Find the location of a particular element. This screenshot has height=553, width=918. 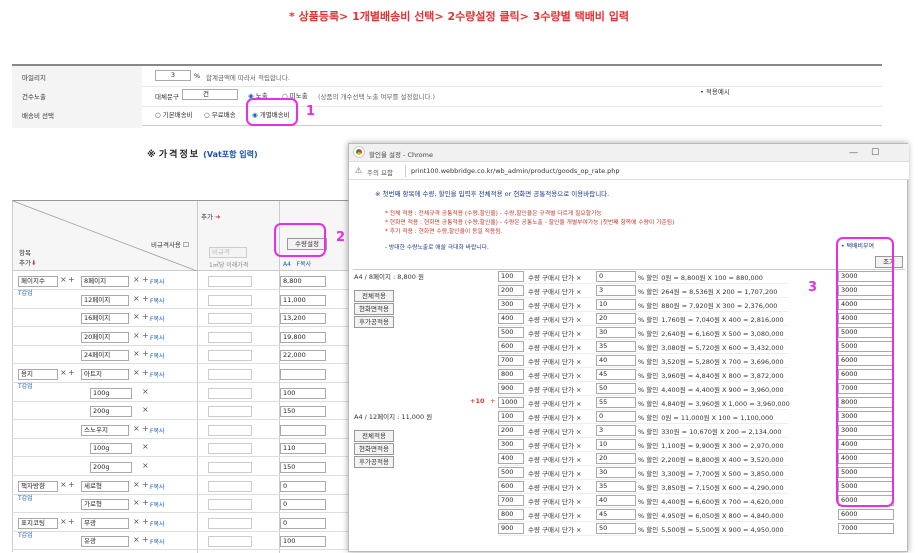

option-price-input: 110 is located at coordinates (303, 449).